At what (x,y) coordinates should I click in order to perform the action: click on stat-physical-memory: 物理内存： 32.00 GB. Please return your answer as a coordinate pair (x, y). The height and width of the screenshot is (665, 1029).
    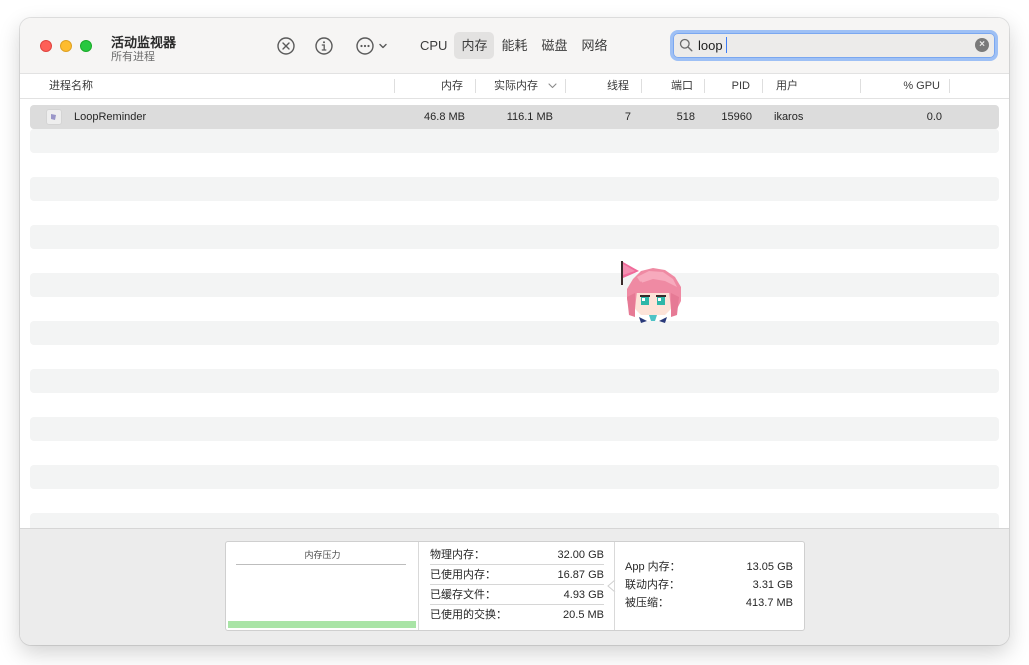
    Looking at the image, I should click on (517, 555).